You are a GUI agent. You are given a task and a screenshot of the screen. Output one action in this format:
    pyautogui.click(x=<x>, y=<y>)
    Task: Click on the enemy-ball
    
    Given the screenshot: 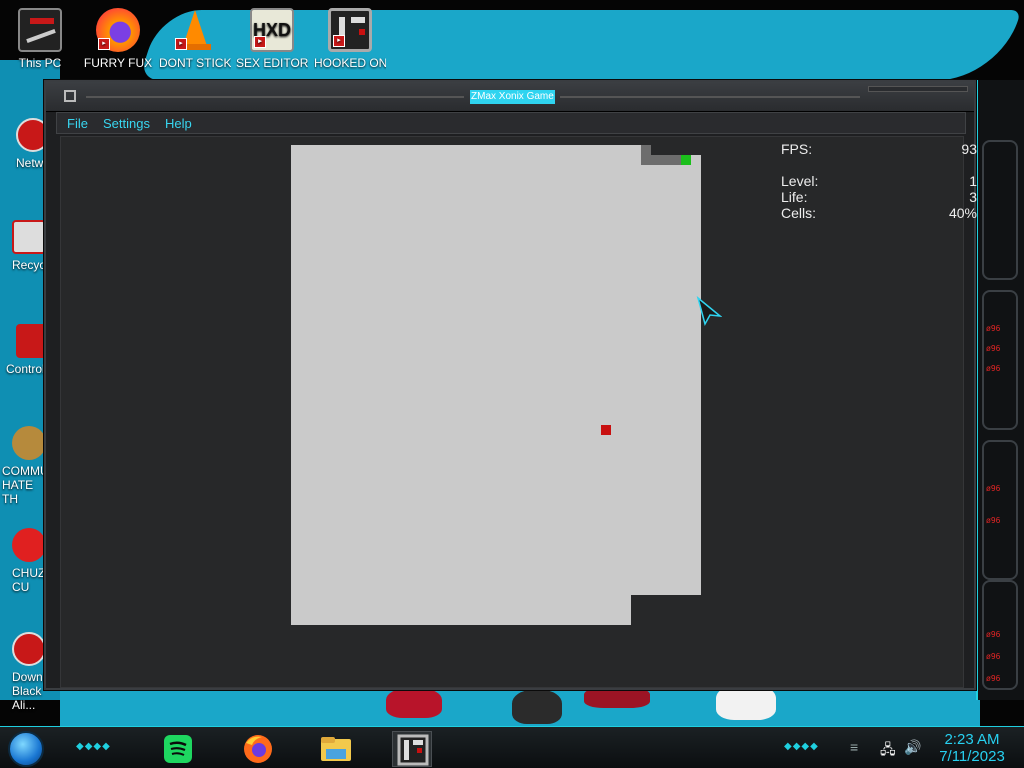 What is the action you would take?
    pyautogui.click(x=606, y=430)
    